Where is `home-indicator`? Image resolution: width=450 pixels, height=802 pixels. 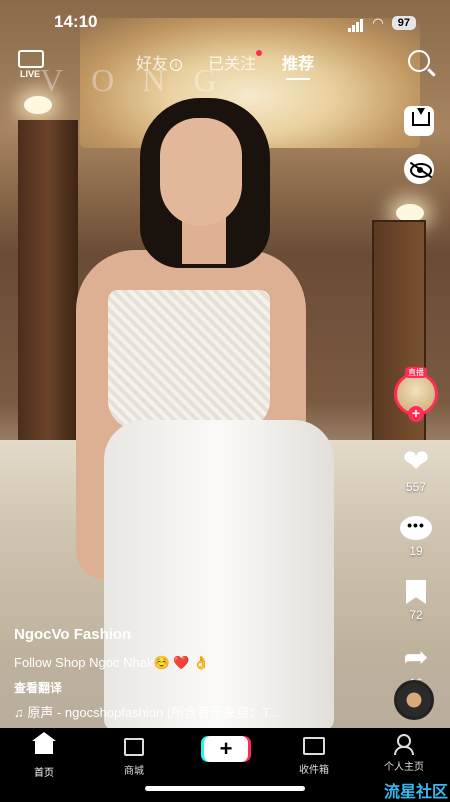 home-indicator is located at coordinates (225, 788).